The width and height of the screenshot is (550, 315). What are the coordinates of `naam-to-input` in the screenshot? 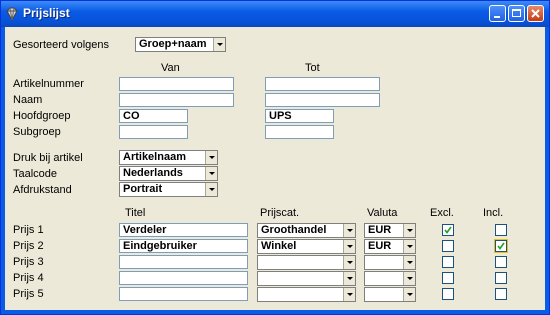 It's located at (322, 100).